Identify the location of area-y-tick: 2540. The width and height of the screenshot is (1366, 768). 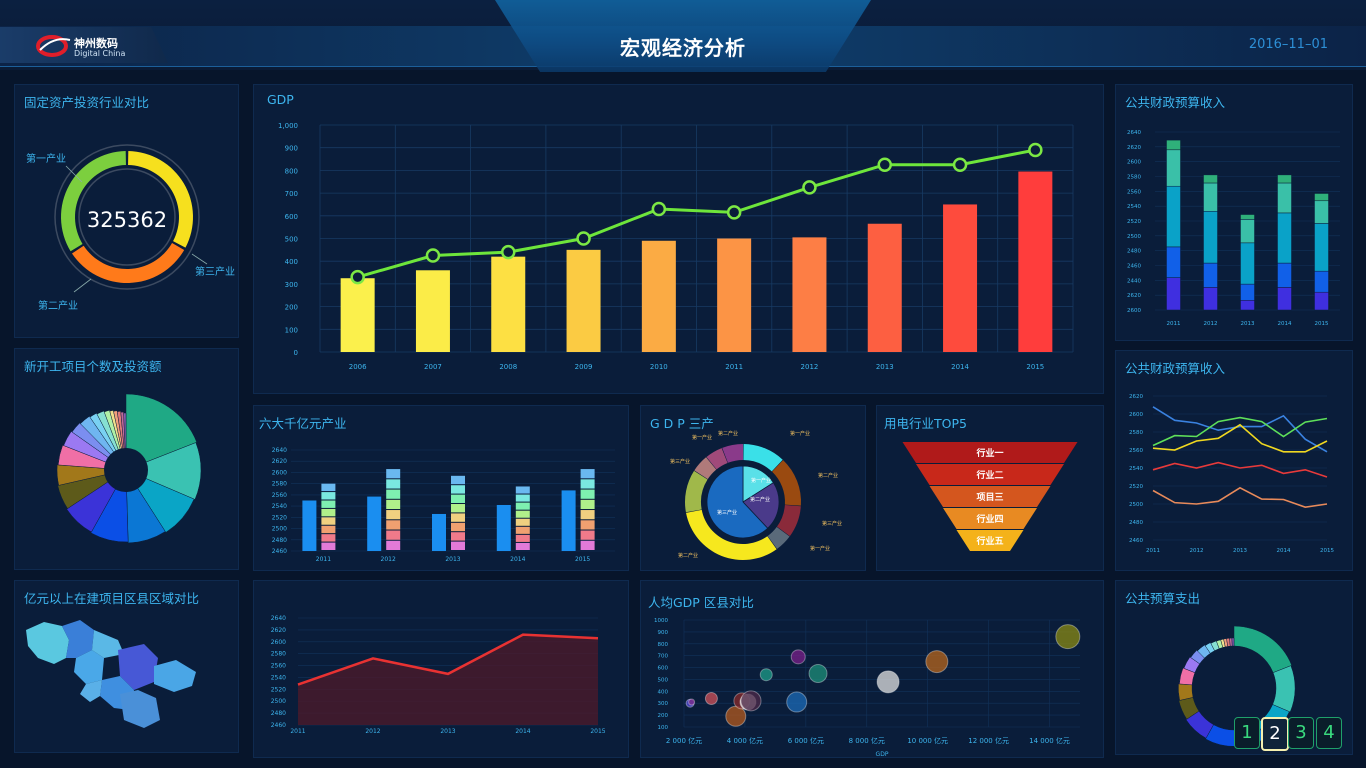
(278, 677).